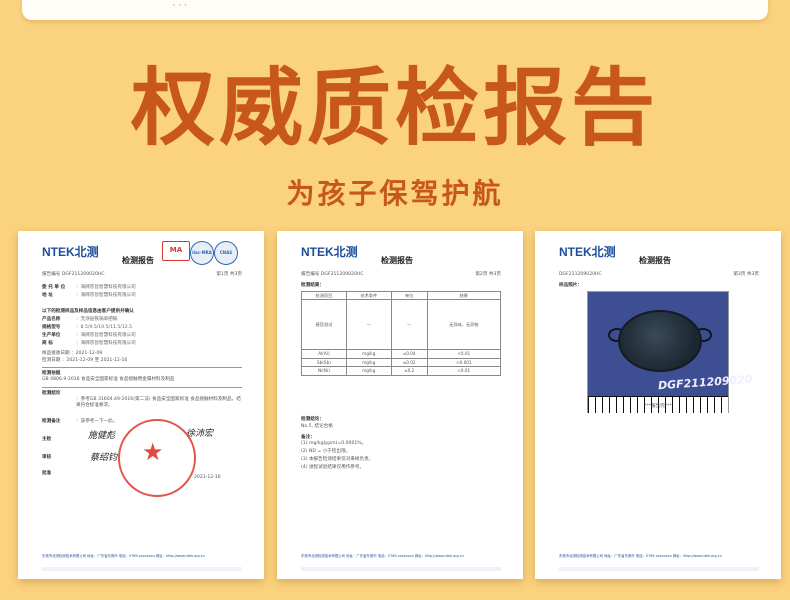  What do you see at coordinates (153, 452) in the screenshot?
I see `star-icon: ★` at bounding box center [153, 452].